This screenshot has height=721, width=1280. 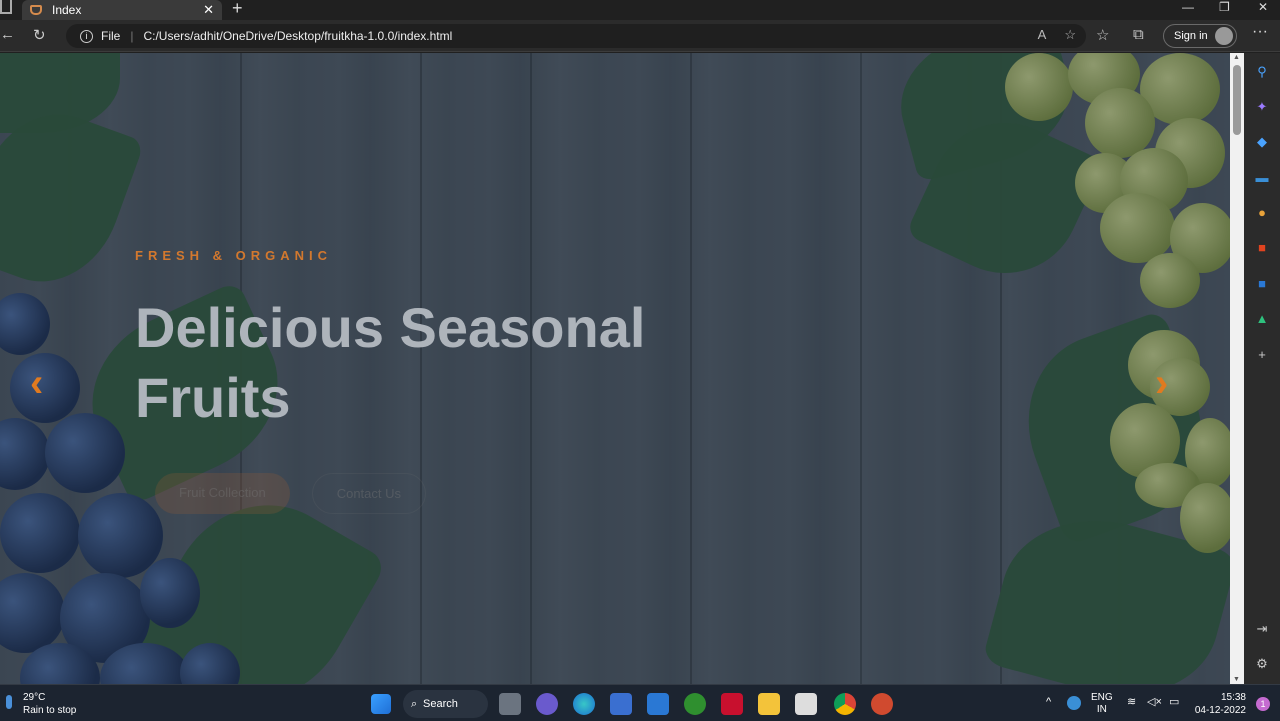 I want to click on slider-prev-arrow-icon: ‹, so click(x=36, y=383).